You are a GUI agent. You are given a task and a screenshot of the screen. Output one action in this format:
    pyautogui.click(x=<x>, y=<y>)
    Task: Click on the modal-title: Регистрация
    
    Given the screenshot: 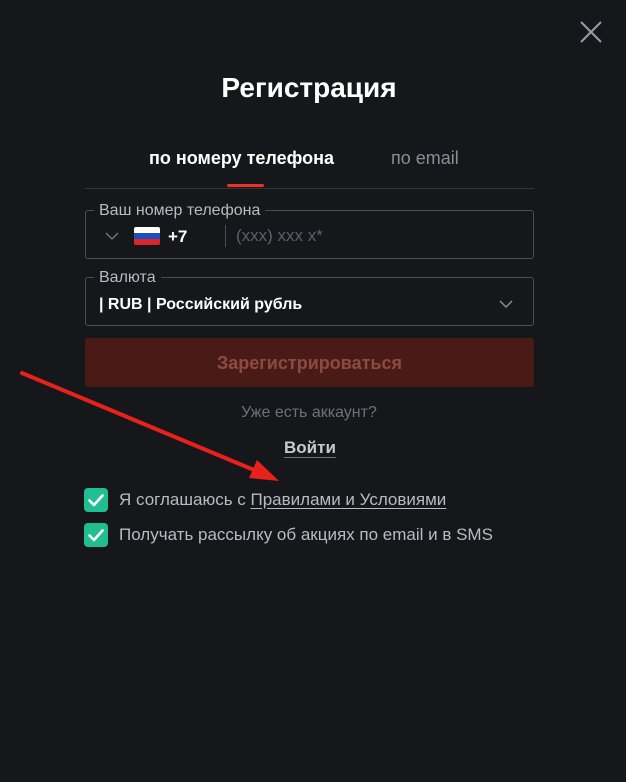 What is the action you would take?
    pyautogui.click(x=309, y=87)
    